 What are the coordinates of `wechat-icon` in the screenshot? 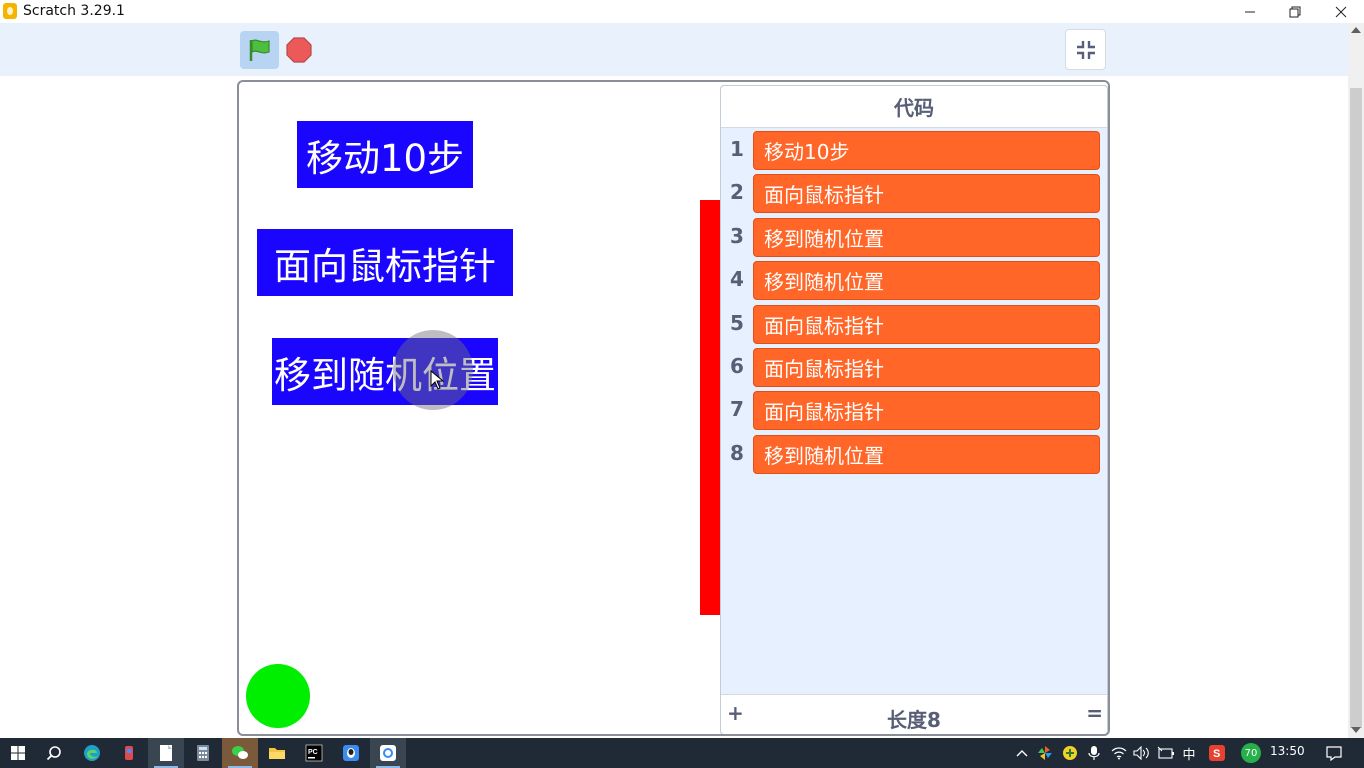 It's located at (240, 752).